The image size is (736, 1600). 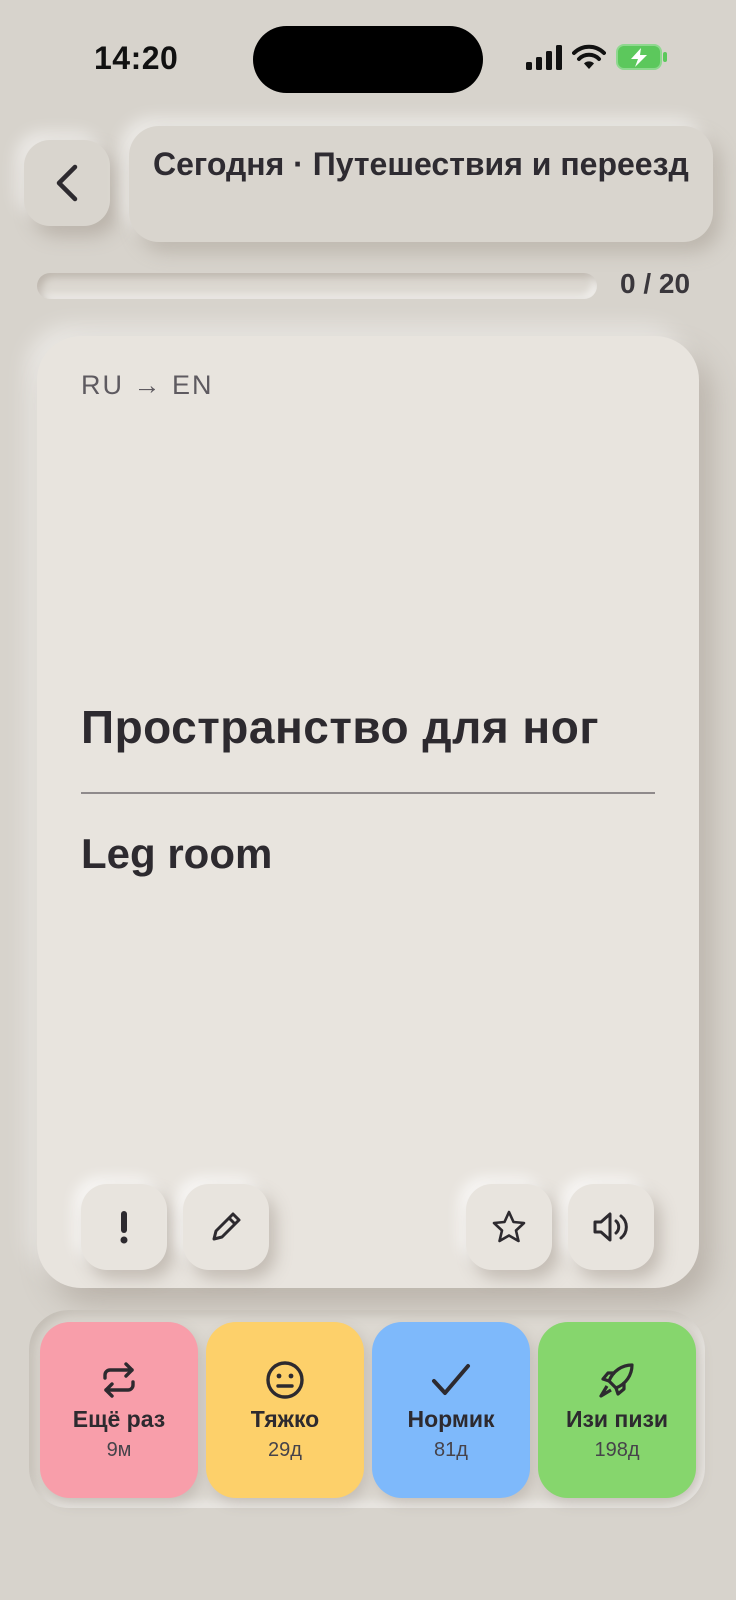 I want to click on pencil-icon, so click(x=226, y=1226).